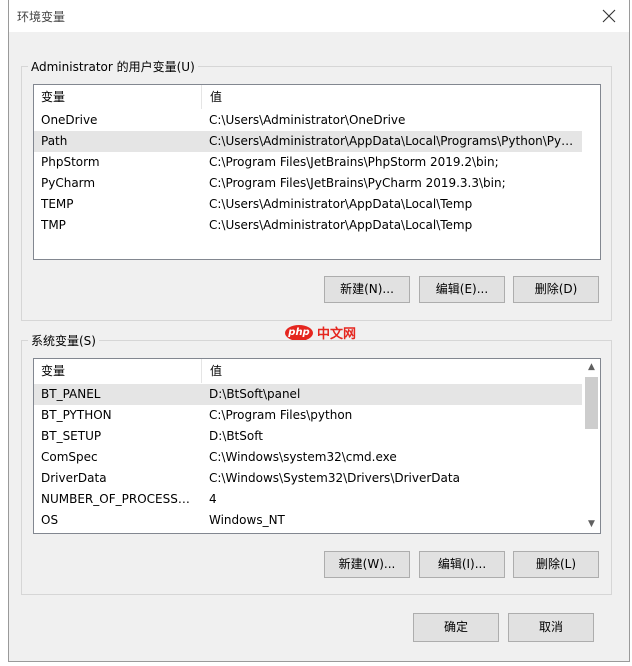  What do you see at coordinates (76, 415) in the screenshot?
I see `variable-name-cell: BT_PYTHON` at bounding box center [76, 415].